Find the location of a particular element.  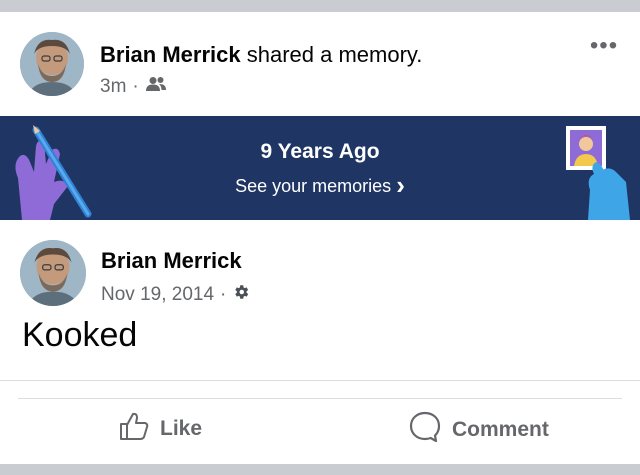

see-memories-label: See your memories is located at coordinates (313, 186).